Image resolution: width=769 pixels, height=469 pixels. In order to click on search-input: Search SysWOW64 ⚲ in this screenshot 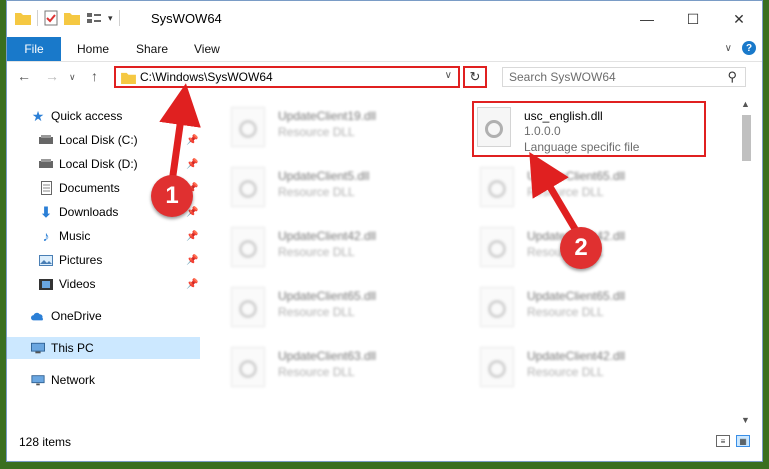, I will do `click(624, 77)`.